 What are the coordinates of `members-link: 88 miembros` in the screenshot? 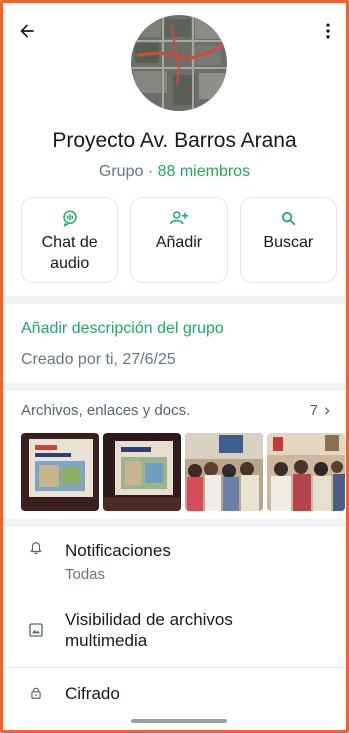 It's located at (204, 171).